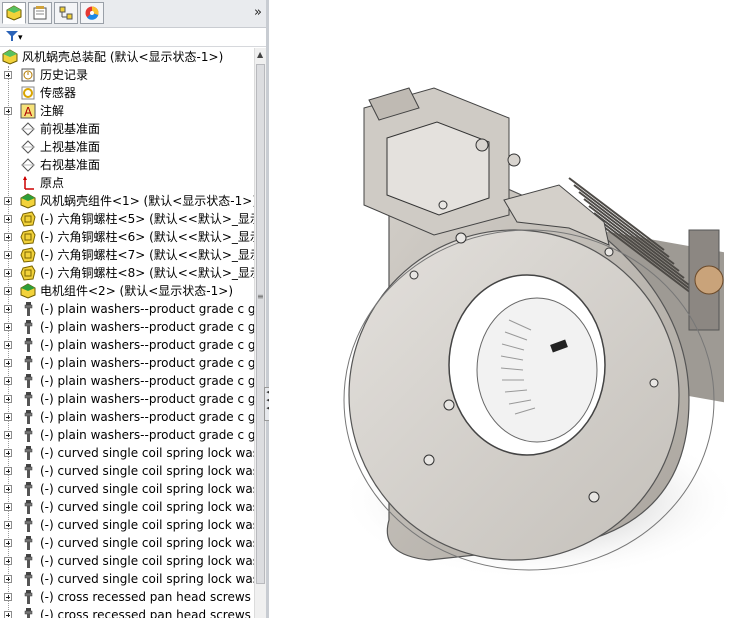 The height and width of the screenshot is (621, 754). I want to click on tree-item: 传感器, so click(127, 93).